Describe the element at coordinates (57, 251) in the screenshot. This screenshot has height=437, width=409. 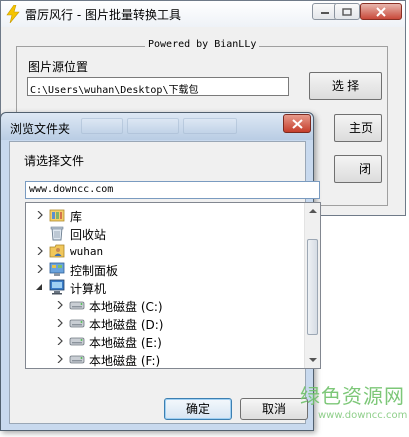
I see `user-folder-icon` at that location.